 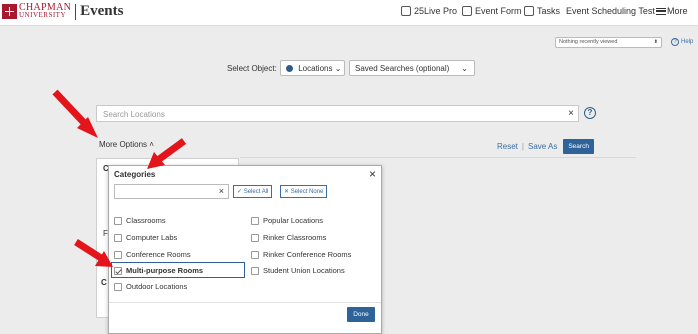 What do you see at coordinates (9, 11) in the screenshot?
I see `chapman-crest-icon` at bounding box center [9, 11].